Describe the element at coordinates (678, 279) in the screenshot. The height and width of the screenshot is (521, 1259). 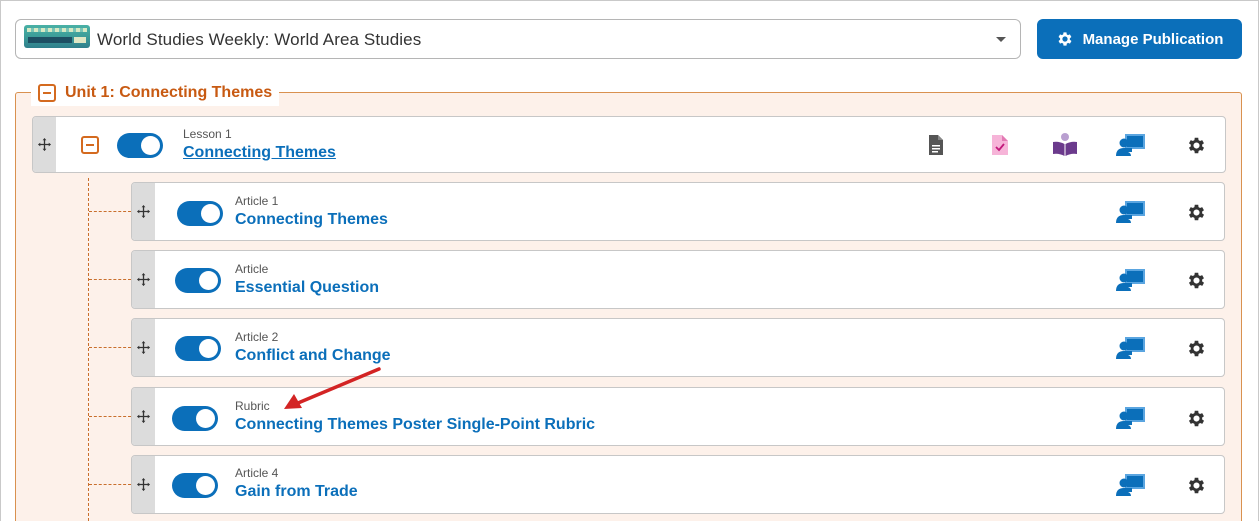
I see `list-item: Article Essential Question` at that location.